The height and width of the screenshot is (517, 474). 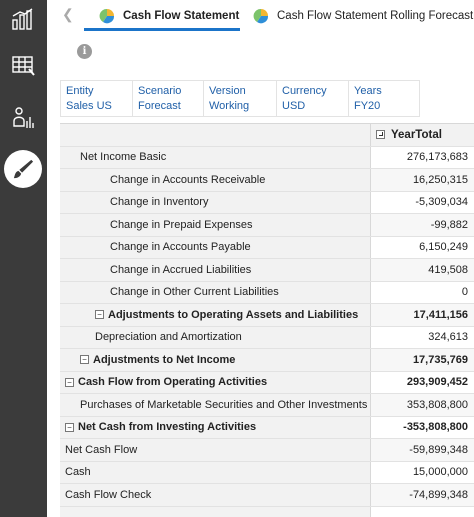 I want to click on pov-version: Version Working, so click(x=240, y=98).